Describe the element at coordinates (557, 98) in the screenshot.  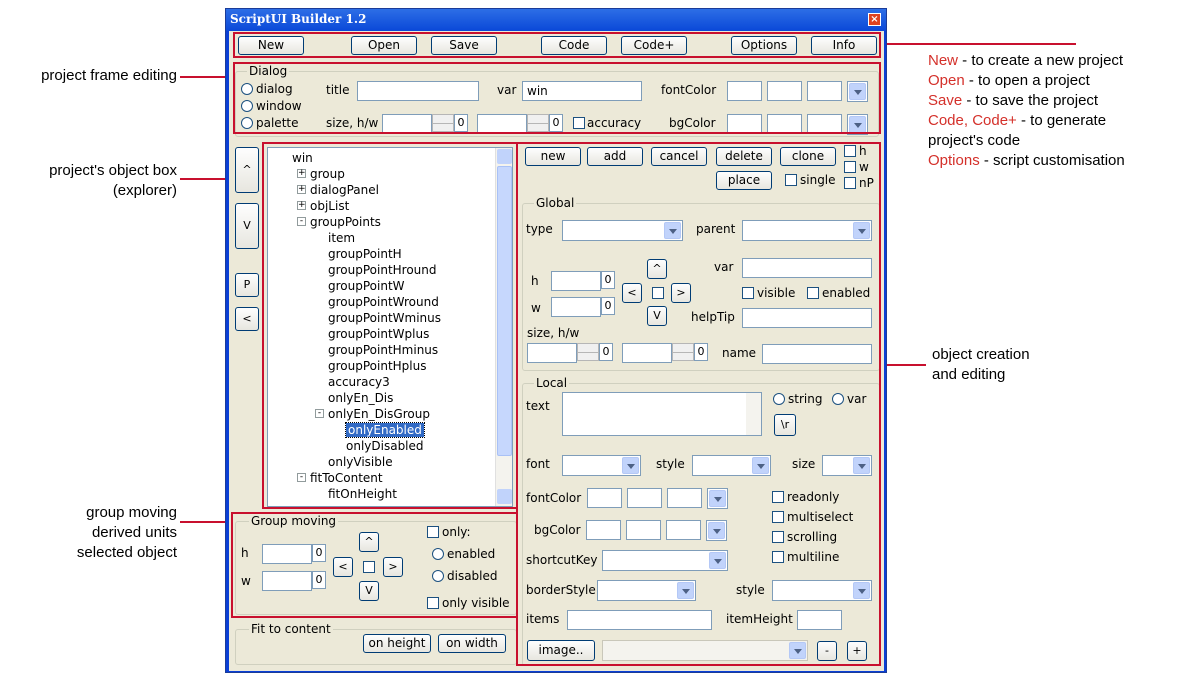
I see `dialog-highlight` at that location.